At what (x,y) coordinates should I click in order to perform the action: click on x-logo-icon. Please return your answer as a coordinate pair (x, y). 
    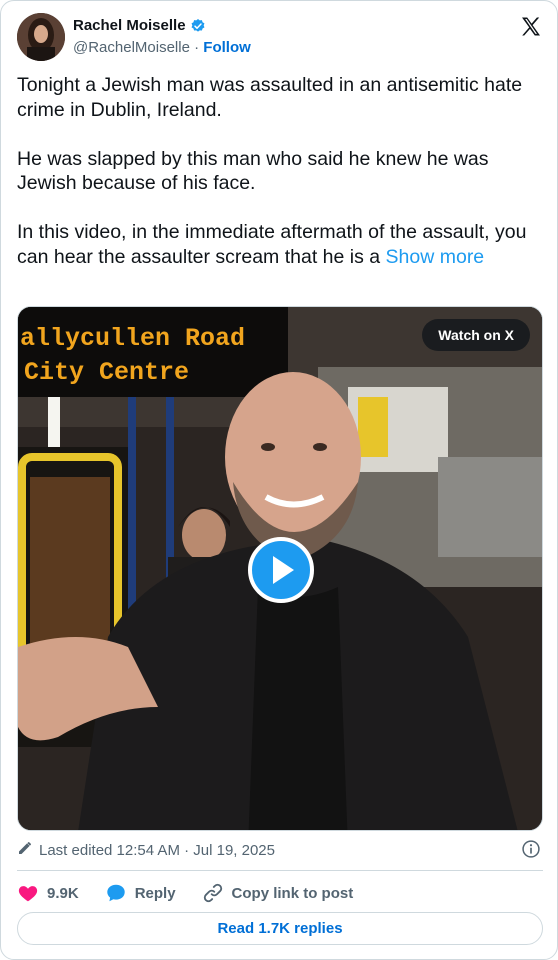
    Looking at the image, I should click on (531, 27).